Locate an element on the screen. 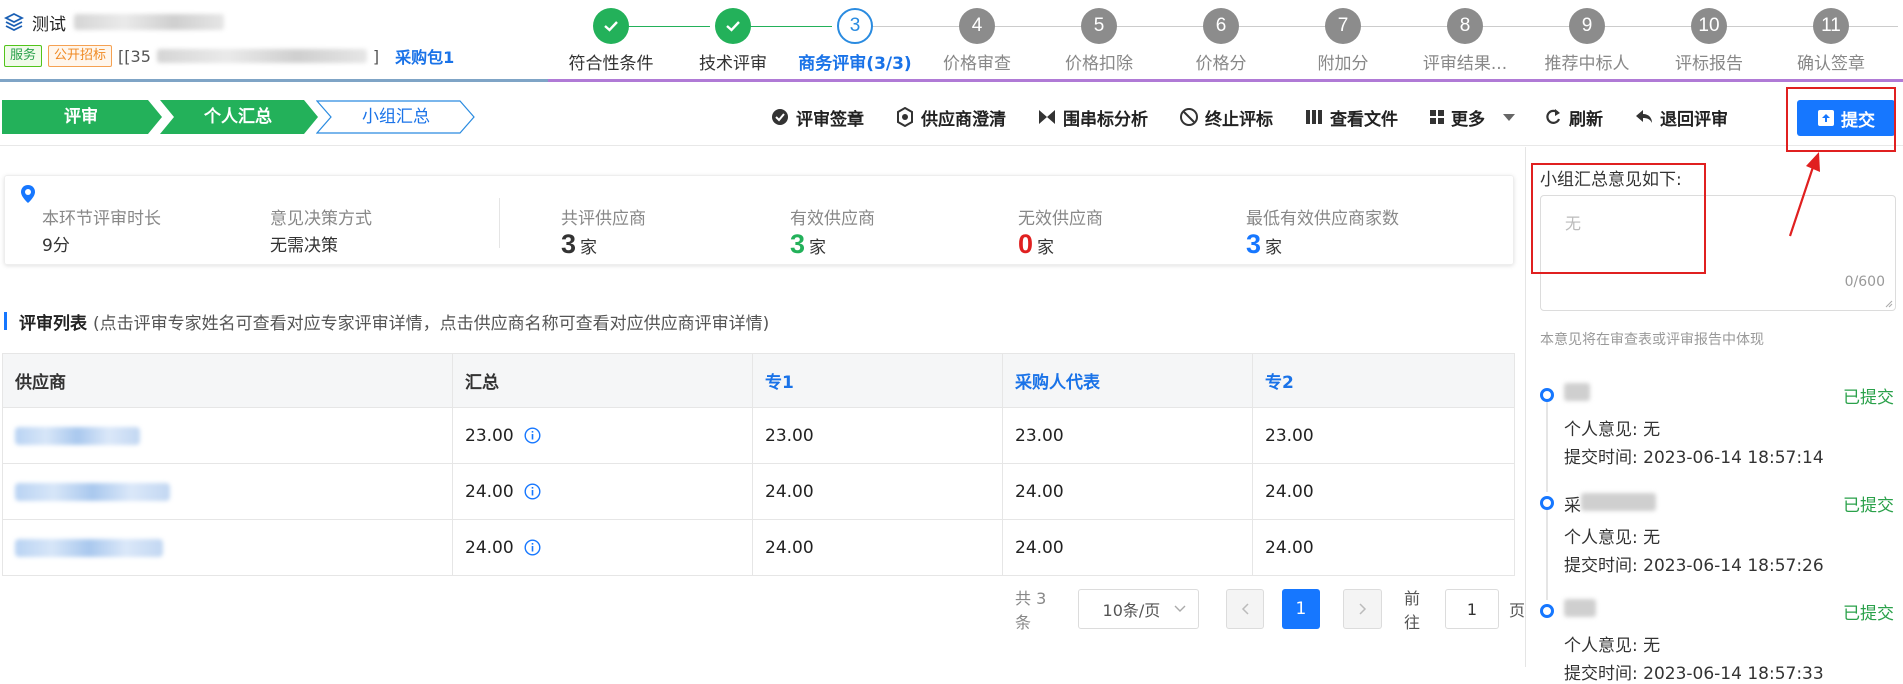  package-link: 采购包1 is located at coordinates (424, 56).